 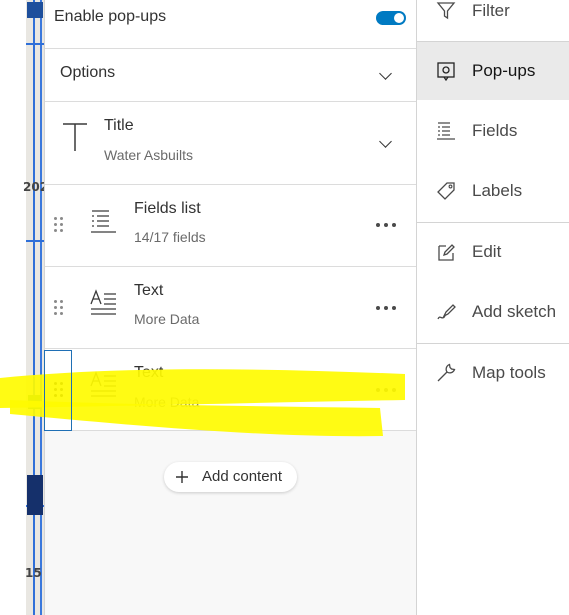 What do you see at coordinates (504, 70) in the screenshot?
I see `toolbar-item-label: Pop-ups` at bounding box center [504, 70].